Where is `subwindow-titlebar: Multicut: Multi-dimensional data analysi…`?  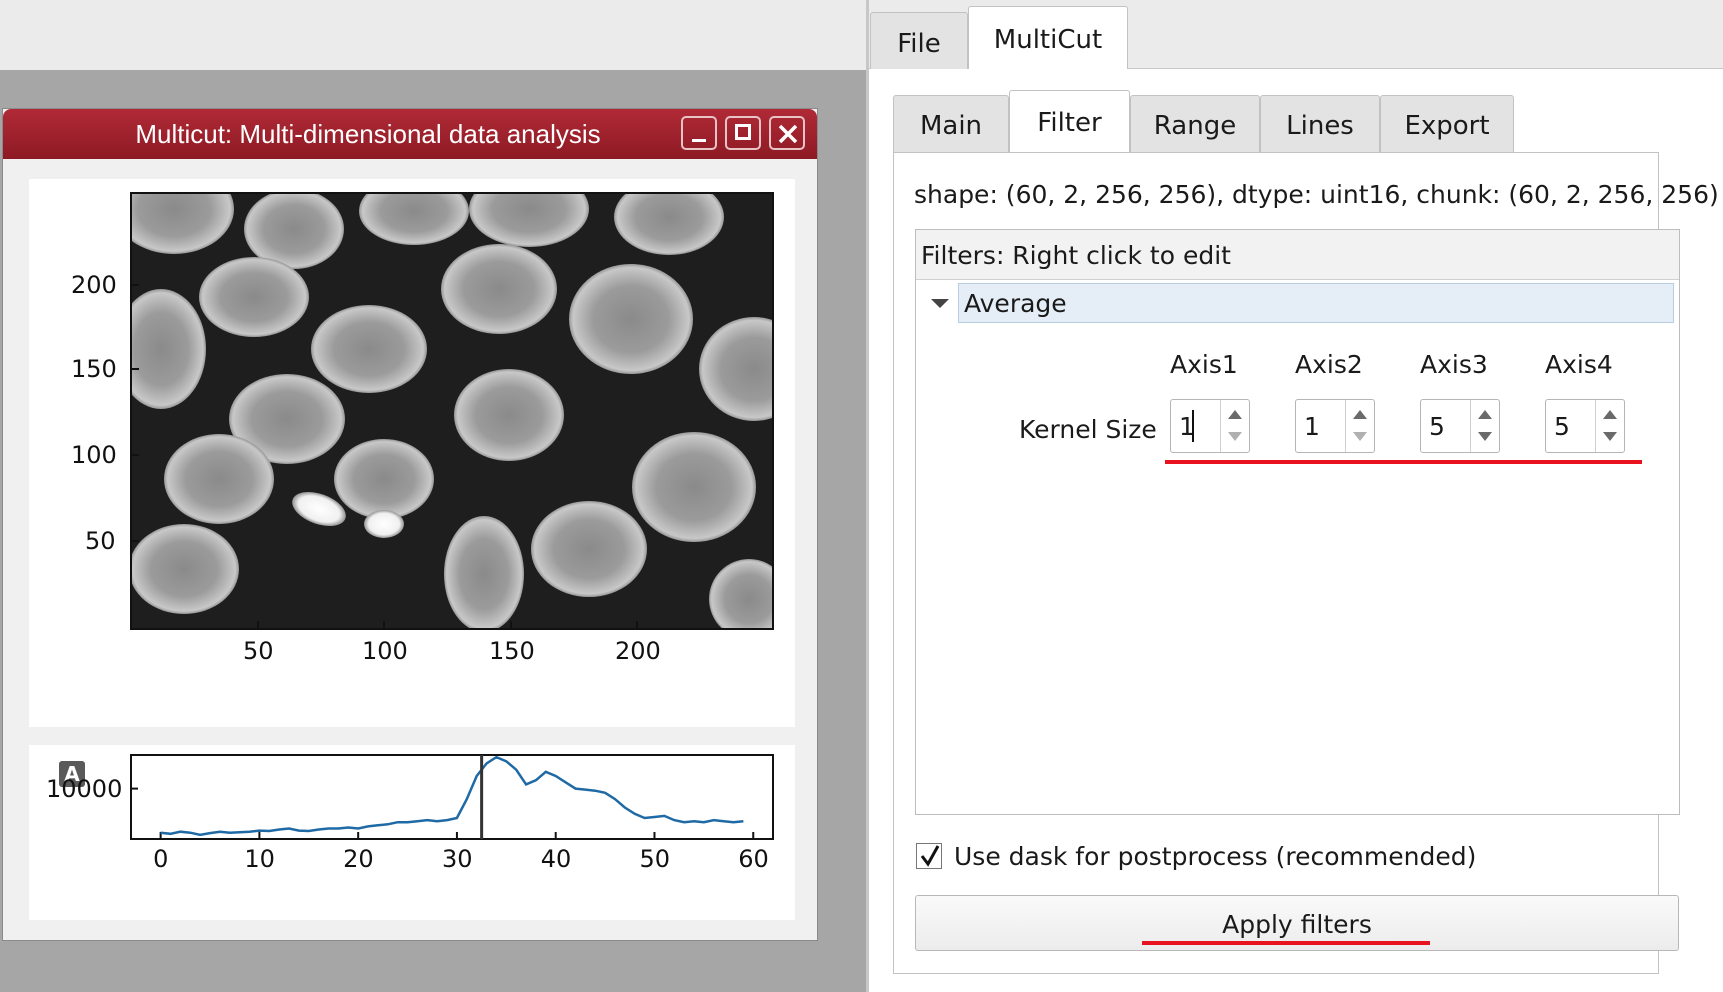
subwindow-titlebar: Multicut: Multi-dimensional data analysi… is located at coordinates (410, 134).